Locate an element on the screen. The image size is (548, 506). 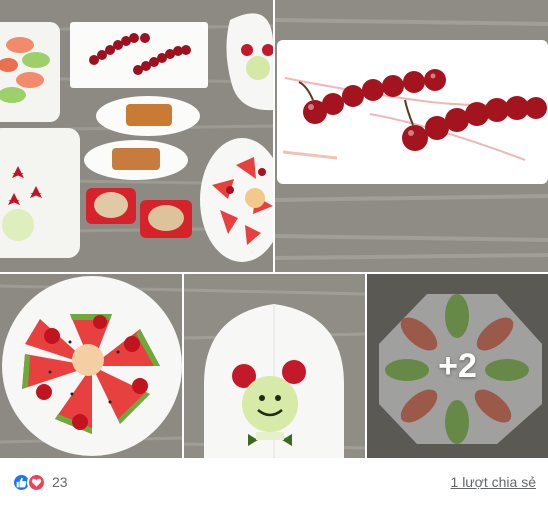
reactions-summary: 23 is located at coordinates (40, 482).